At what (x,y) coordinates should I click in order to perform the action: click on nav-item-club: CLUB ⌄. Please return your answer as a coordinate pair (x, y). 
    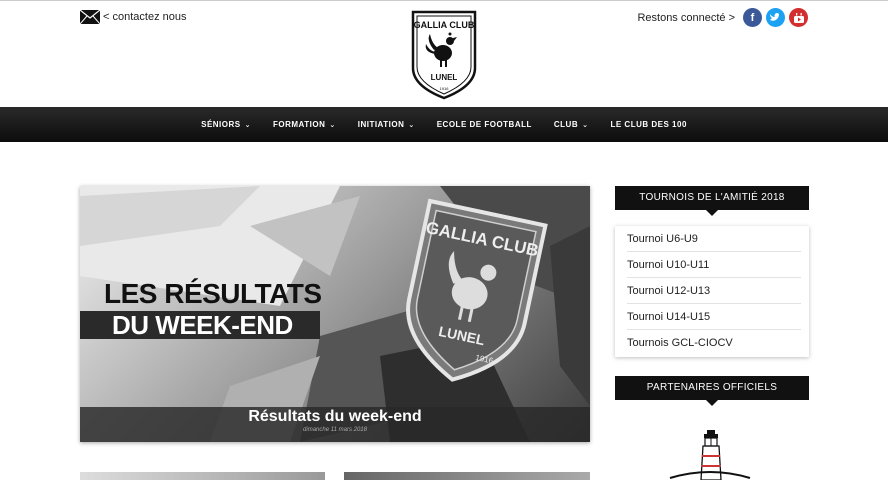
    Looking at the image, I should click on (571, 124).